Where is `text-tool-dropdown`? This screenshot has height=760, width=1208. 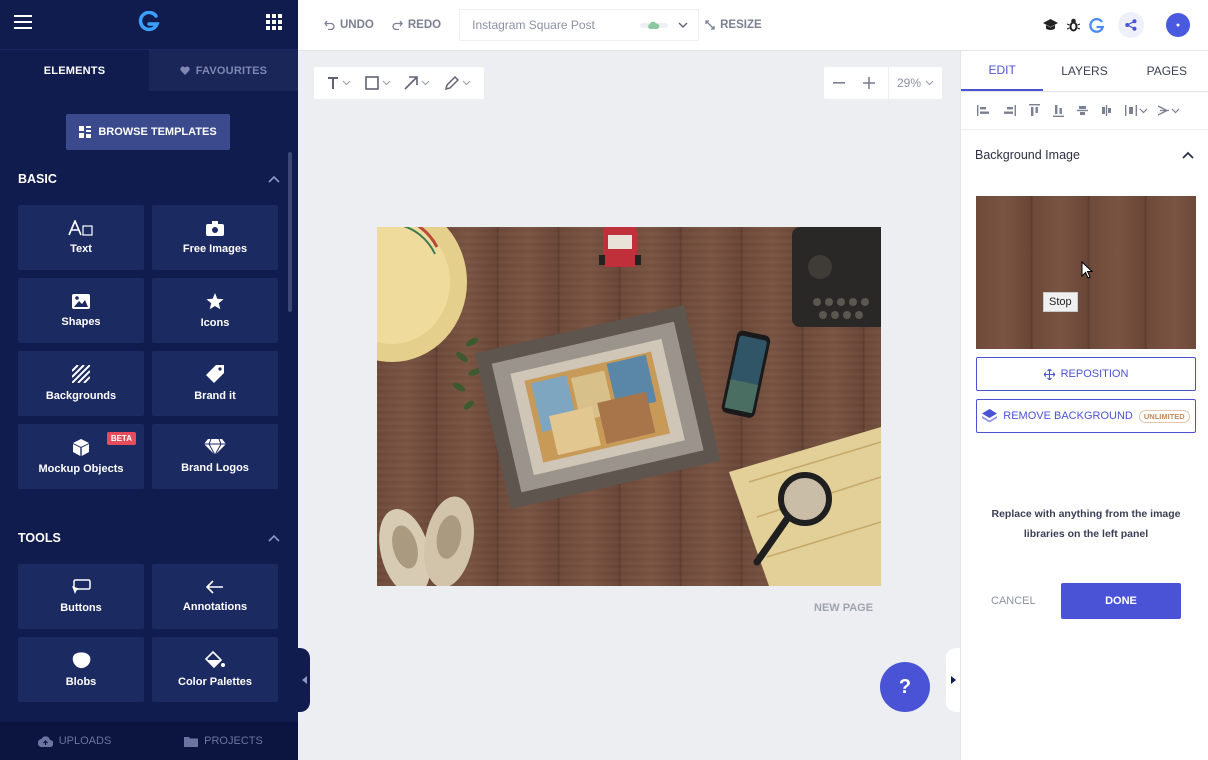 text-tool-dropdown is located at coordinates (339, 83).